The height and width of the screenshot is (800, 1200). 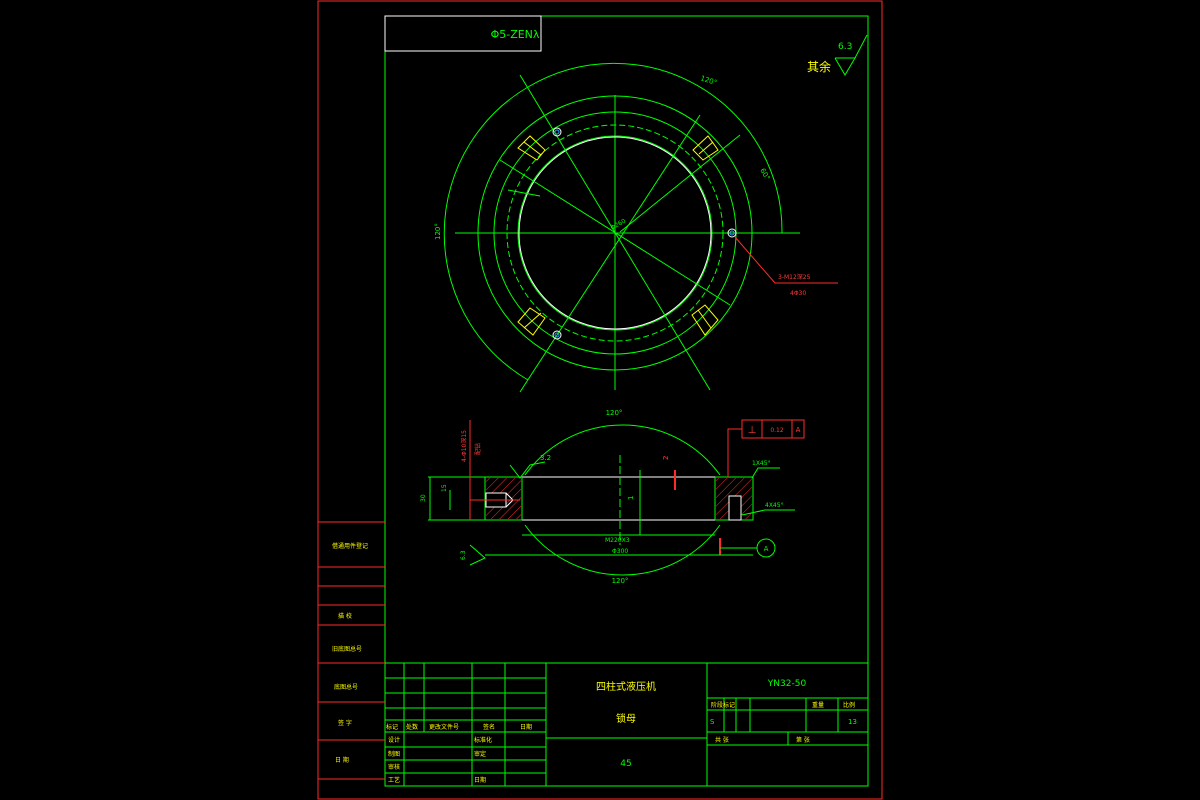 I want to click on side-label-5: 签 字, so click(x=345, y=723).